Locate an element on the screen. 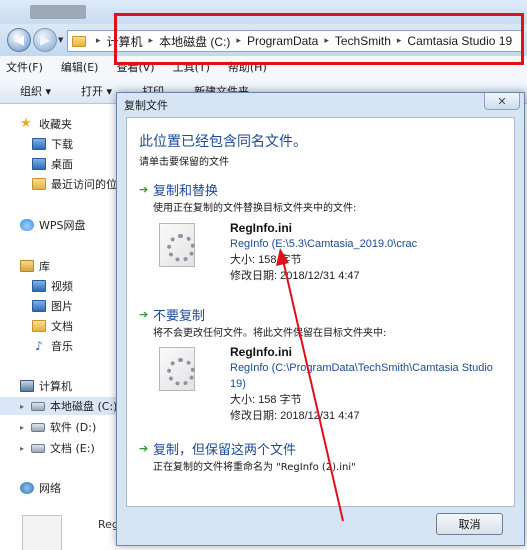  sidebar-wps: WPS网盘 is located at coordinates (53, 225).